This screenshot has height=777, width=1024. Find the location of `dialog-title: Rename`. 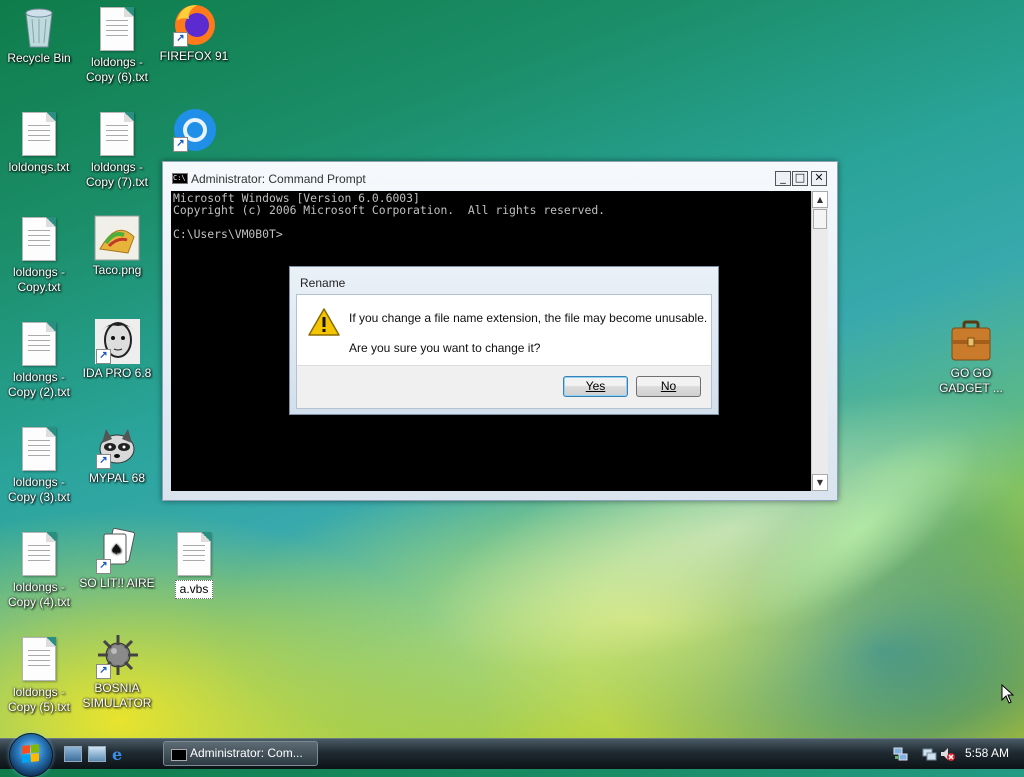

dialog-title: Rename is located at coordinates (323, 283).